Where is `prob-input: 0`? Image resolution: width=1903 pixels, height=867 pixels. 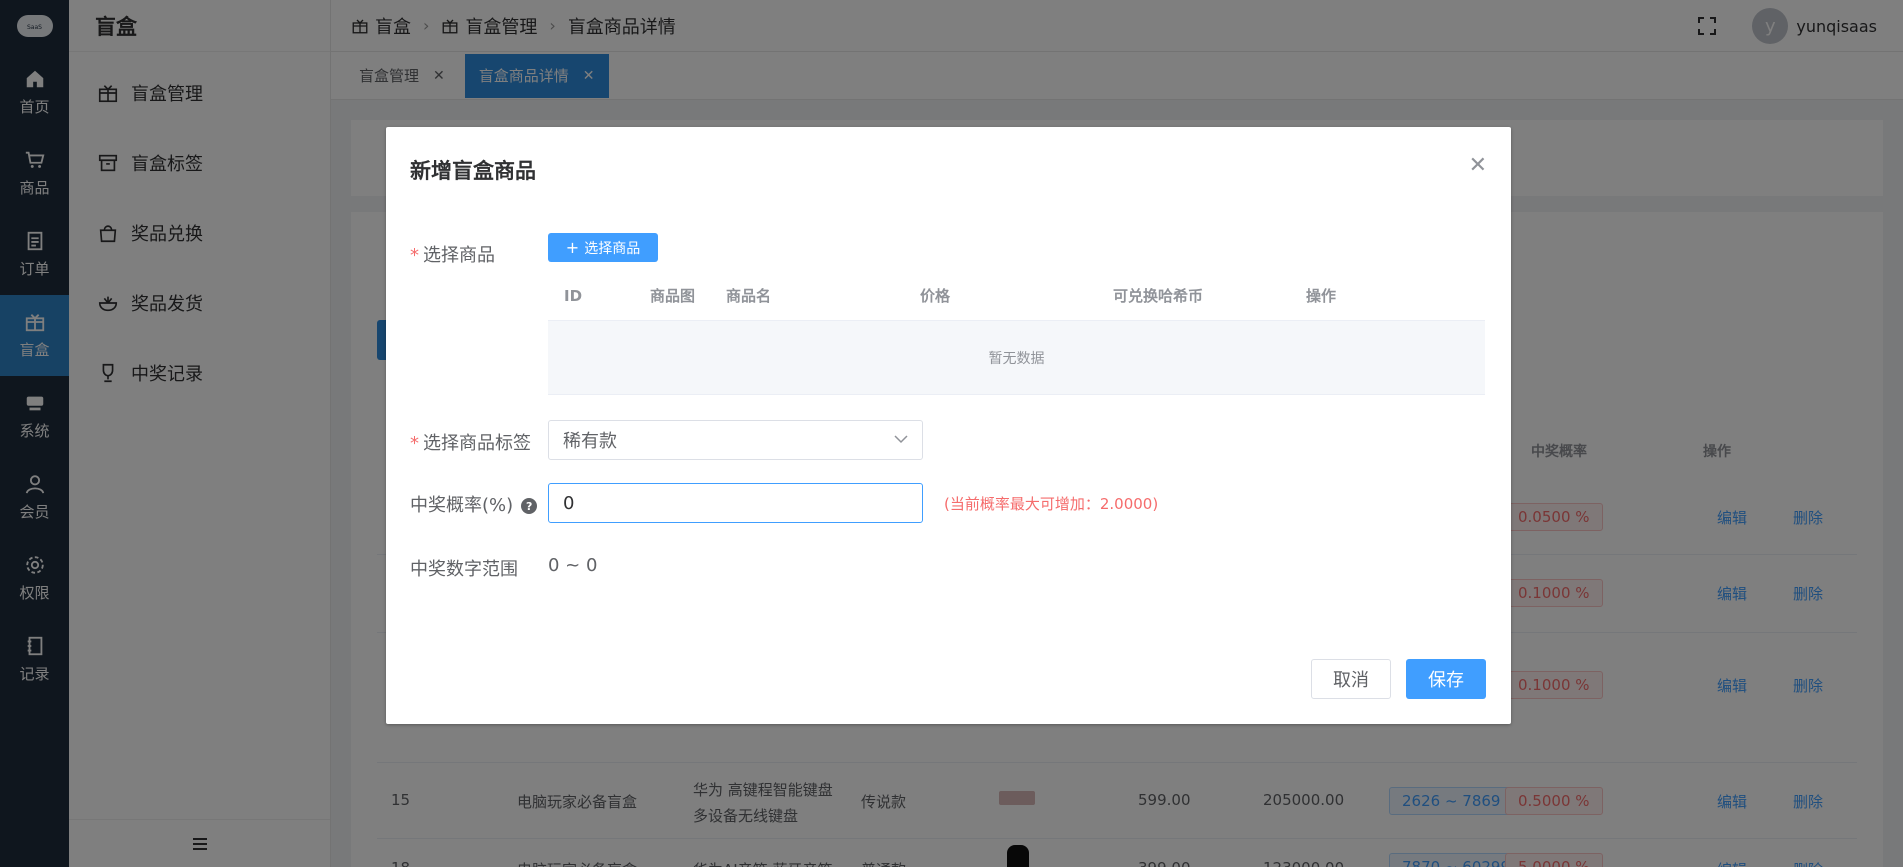 prob-input: 0 is located at coordinates (735, 503).